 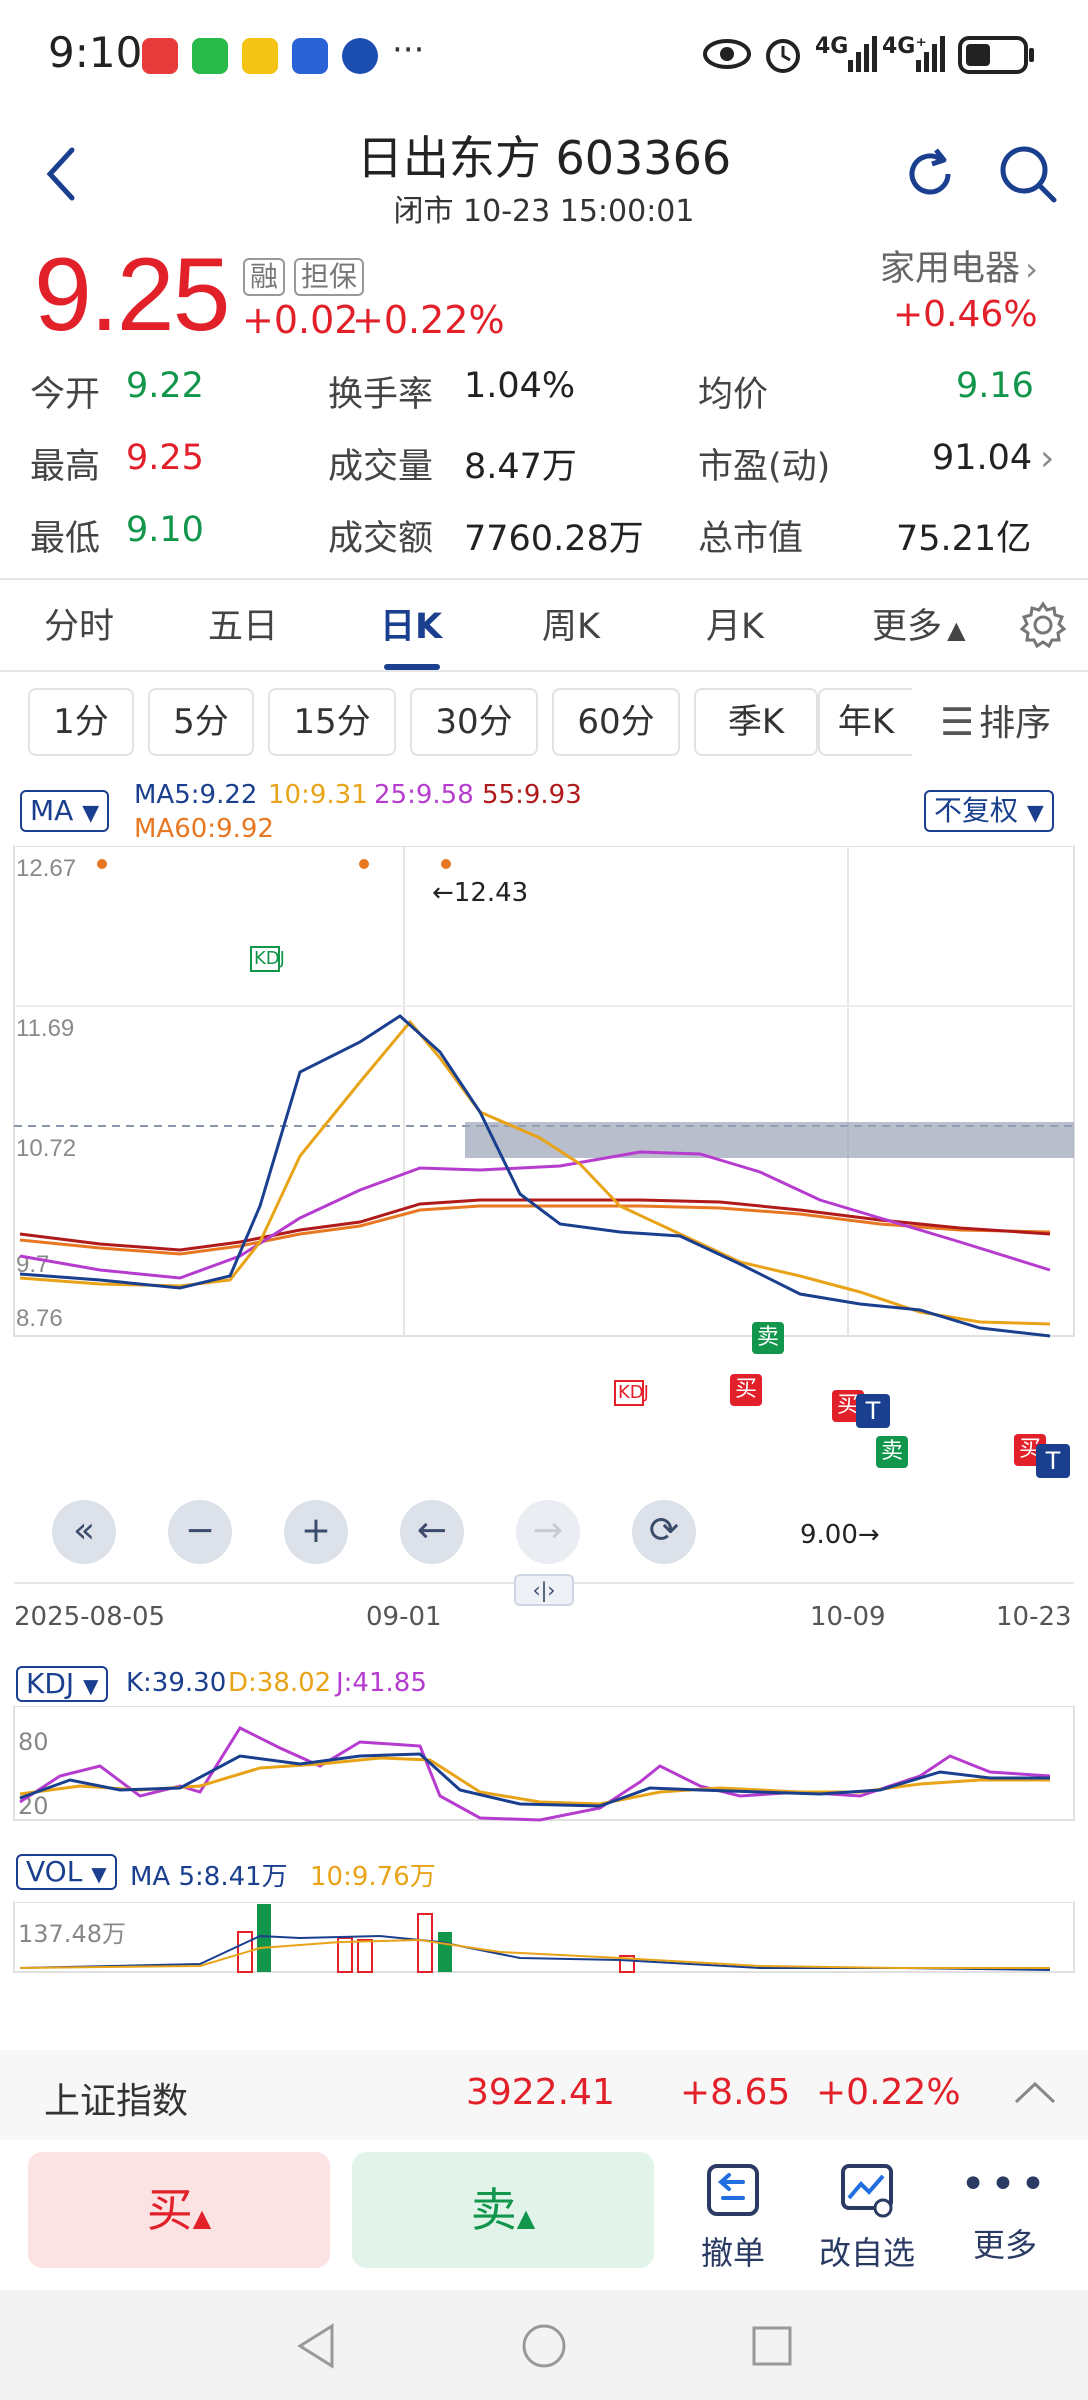 I want to click on subtab-1min: 1分, so click(x=81, y=722).